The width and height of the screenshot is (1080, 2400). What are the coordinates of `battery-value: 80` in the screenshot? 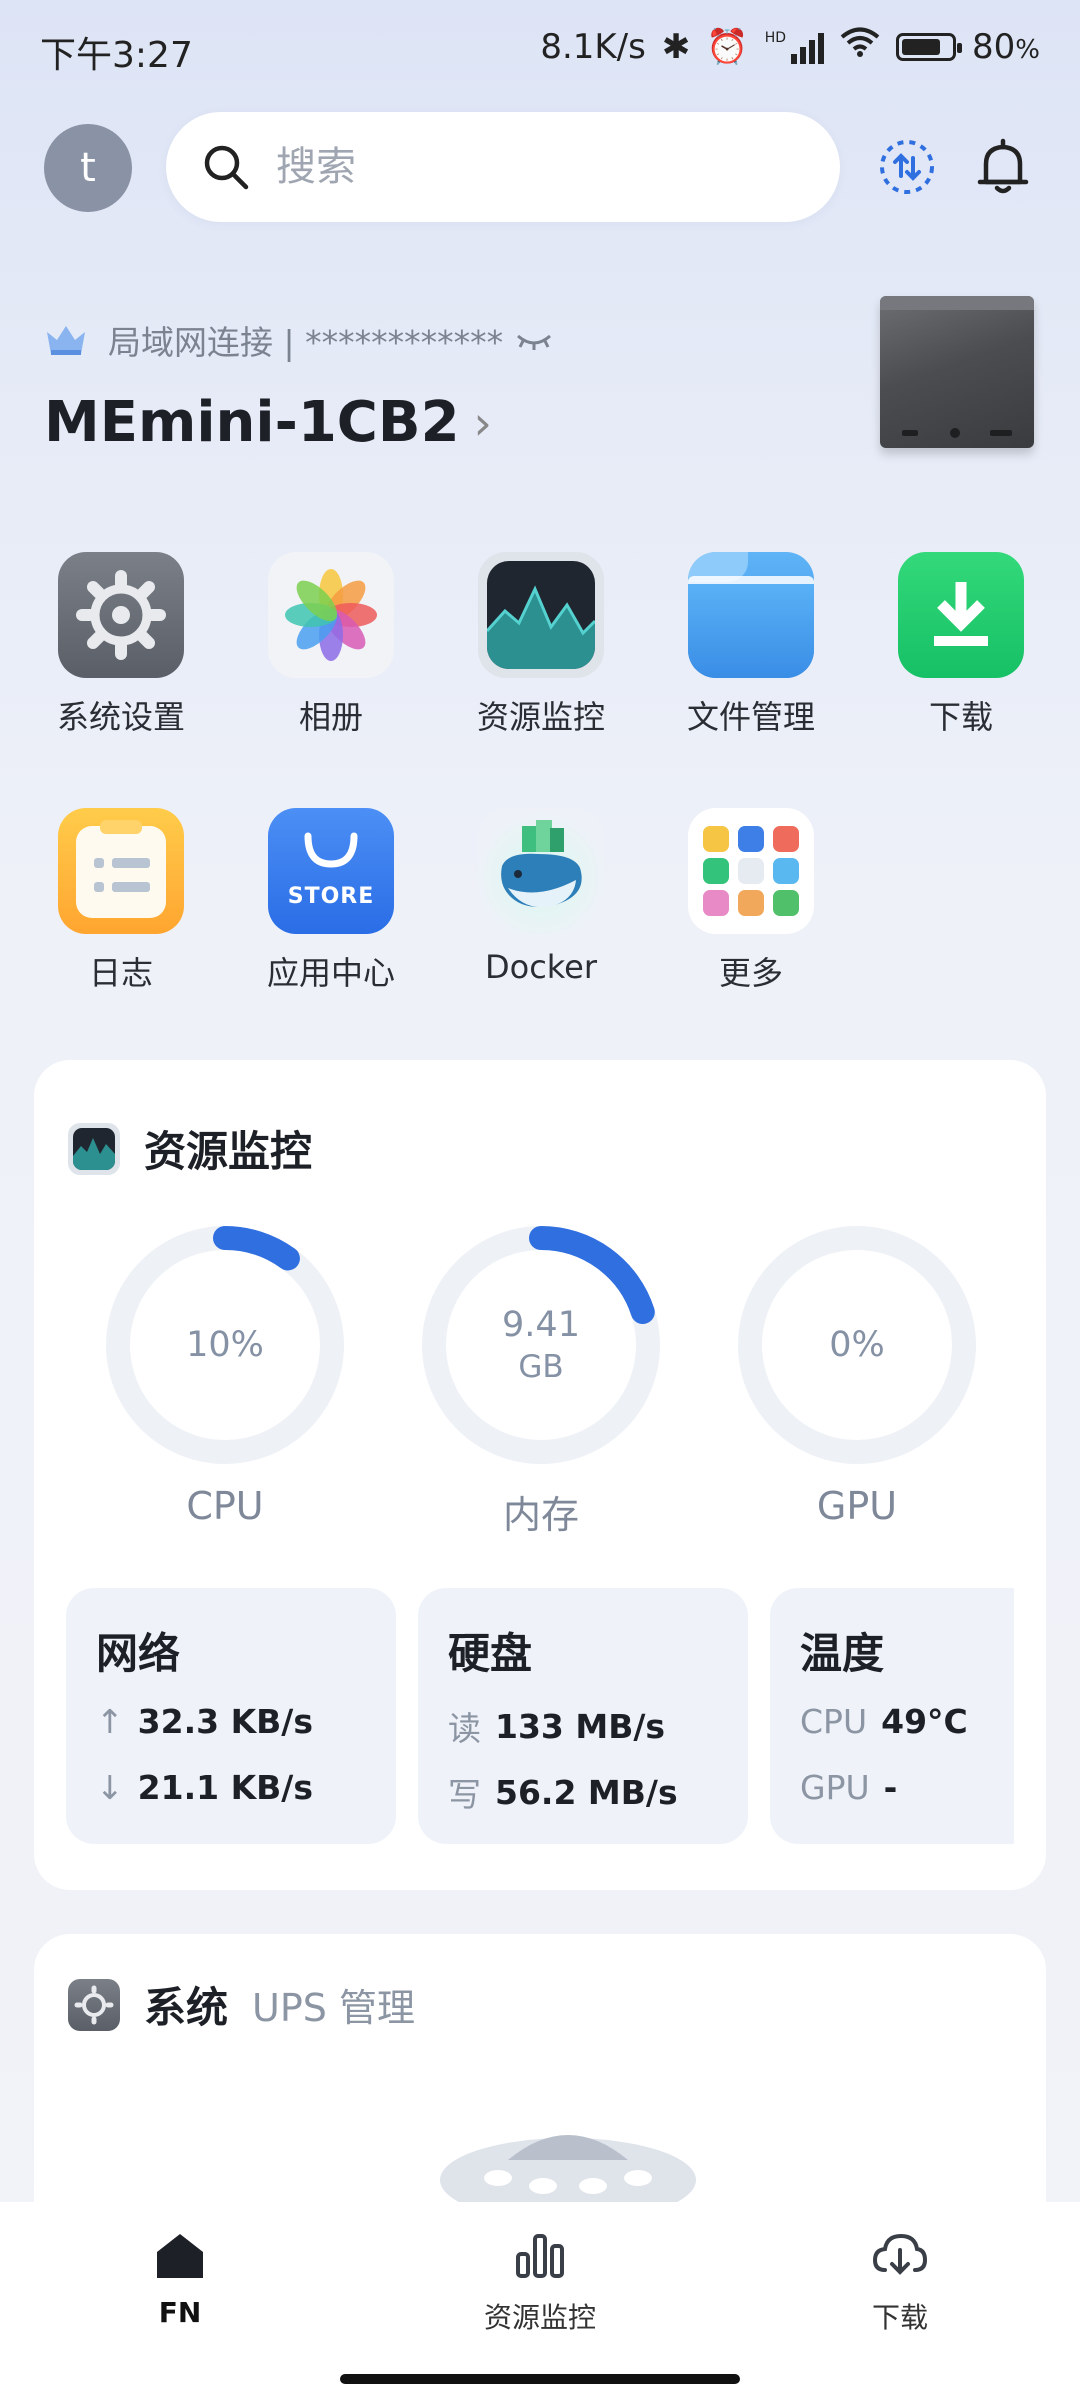 It's located at (994, 46).